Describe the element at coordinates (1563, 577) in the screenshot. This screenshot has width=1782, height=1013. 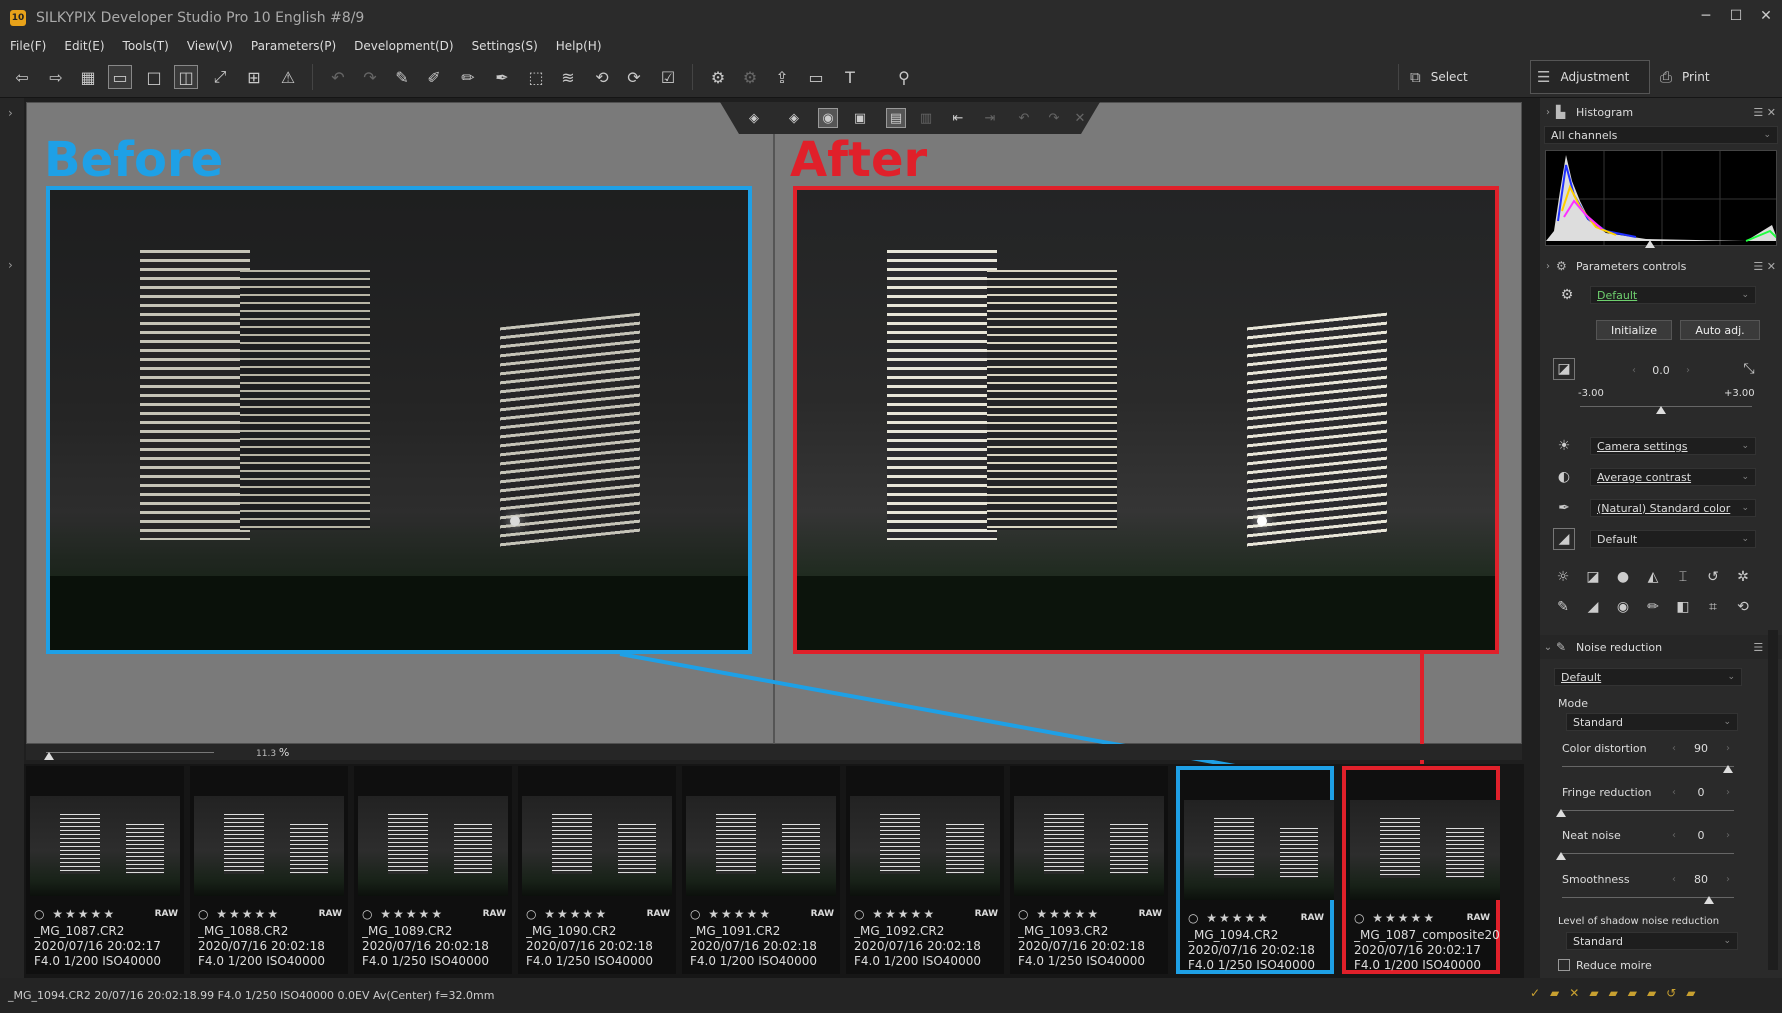
I see `brightness-tool-icon: ☼` at that location.